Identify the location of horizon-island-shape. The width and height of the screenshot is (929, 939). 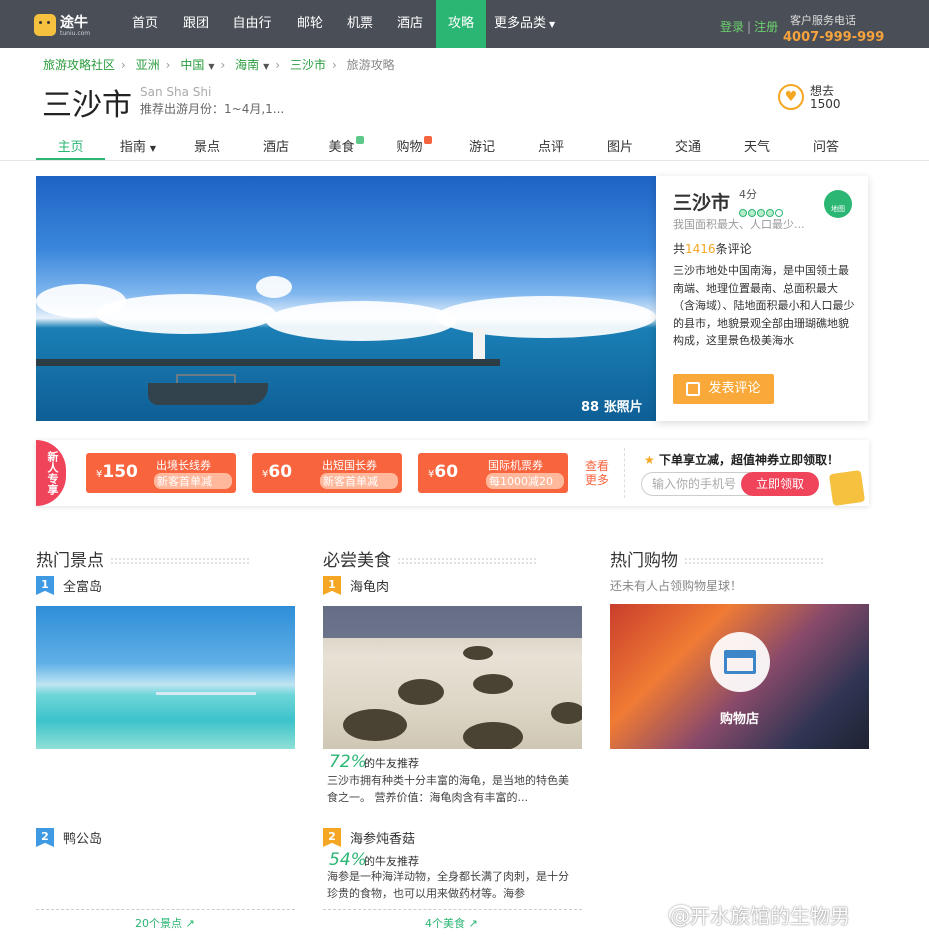
(206, 693).